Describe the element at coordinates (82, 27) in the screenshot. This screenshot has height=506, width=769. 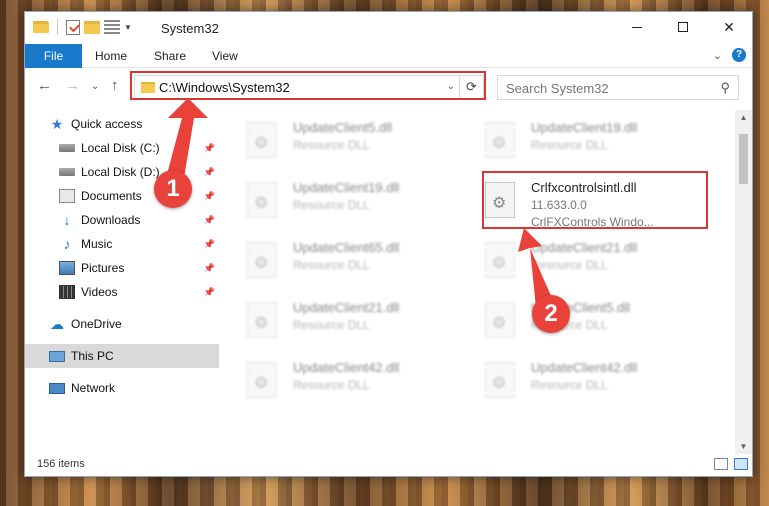
I see `quick-access-toolbar: ▼` at that location.